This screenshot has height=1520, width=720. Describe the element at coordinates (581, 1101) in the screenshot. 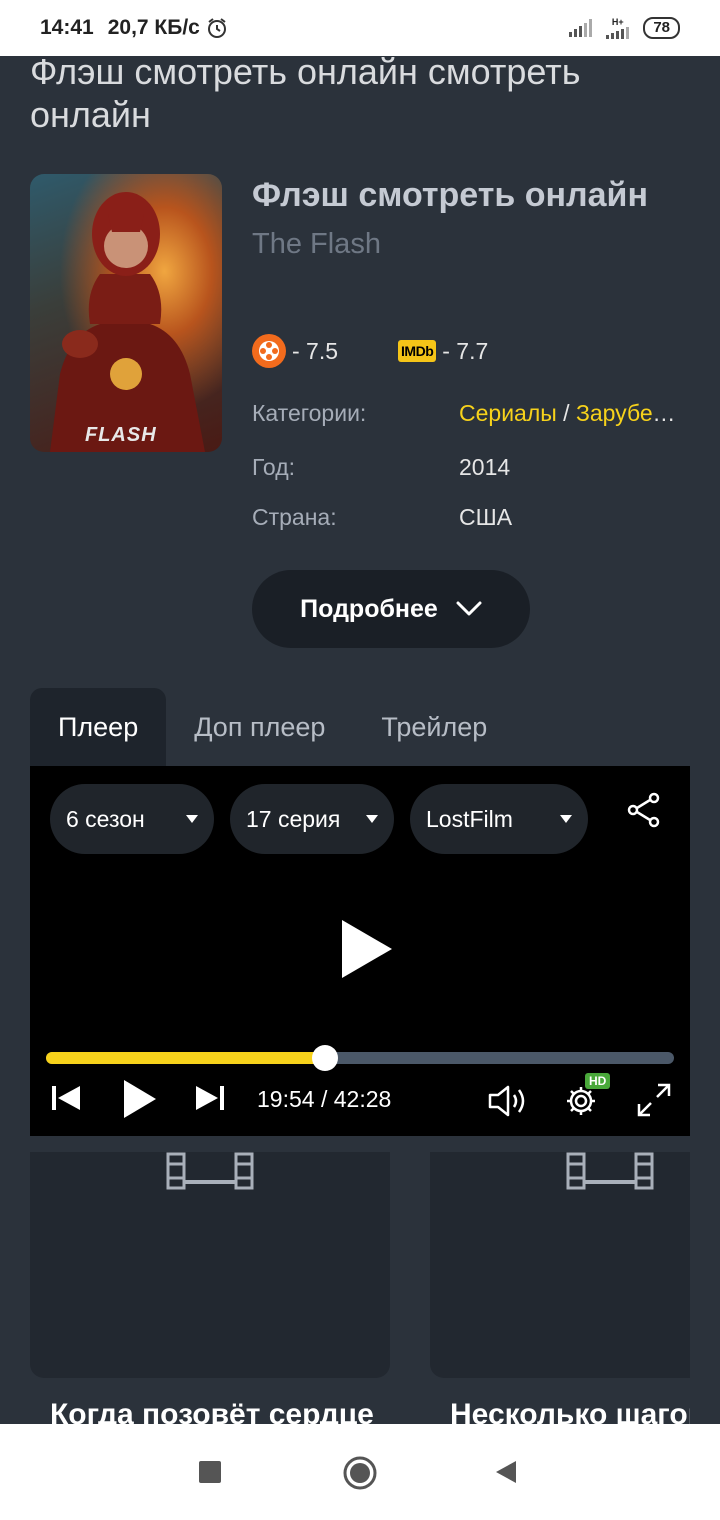

I see `settings-icon` at that location.